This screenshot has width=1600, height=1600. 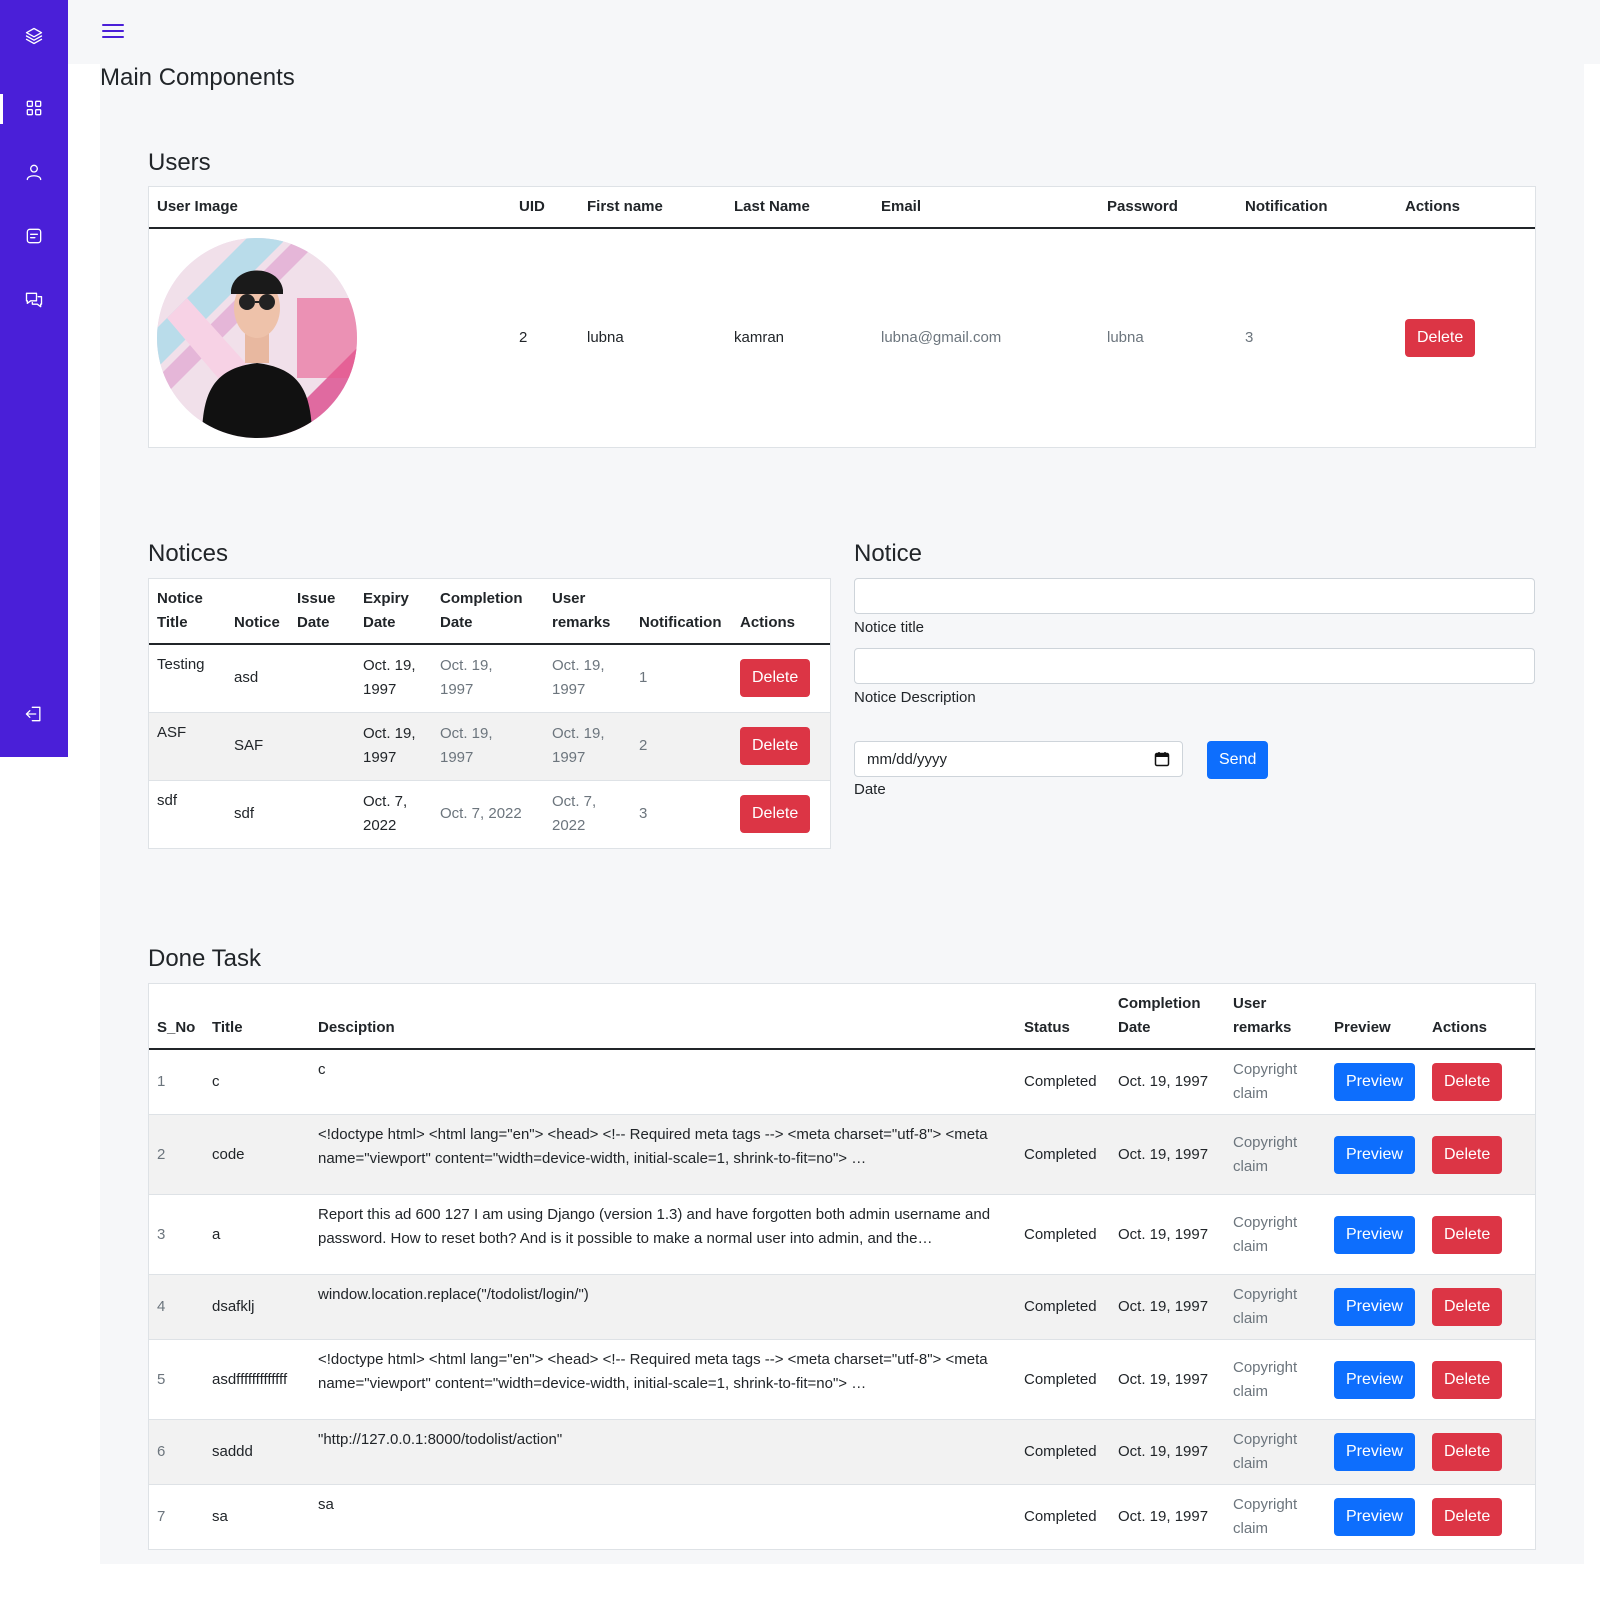 I want to click on notice-expiry: 2022, so click(x=380, y=826).